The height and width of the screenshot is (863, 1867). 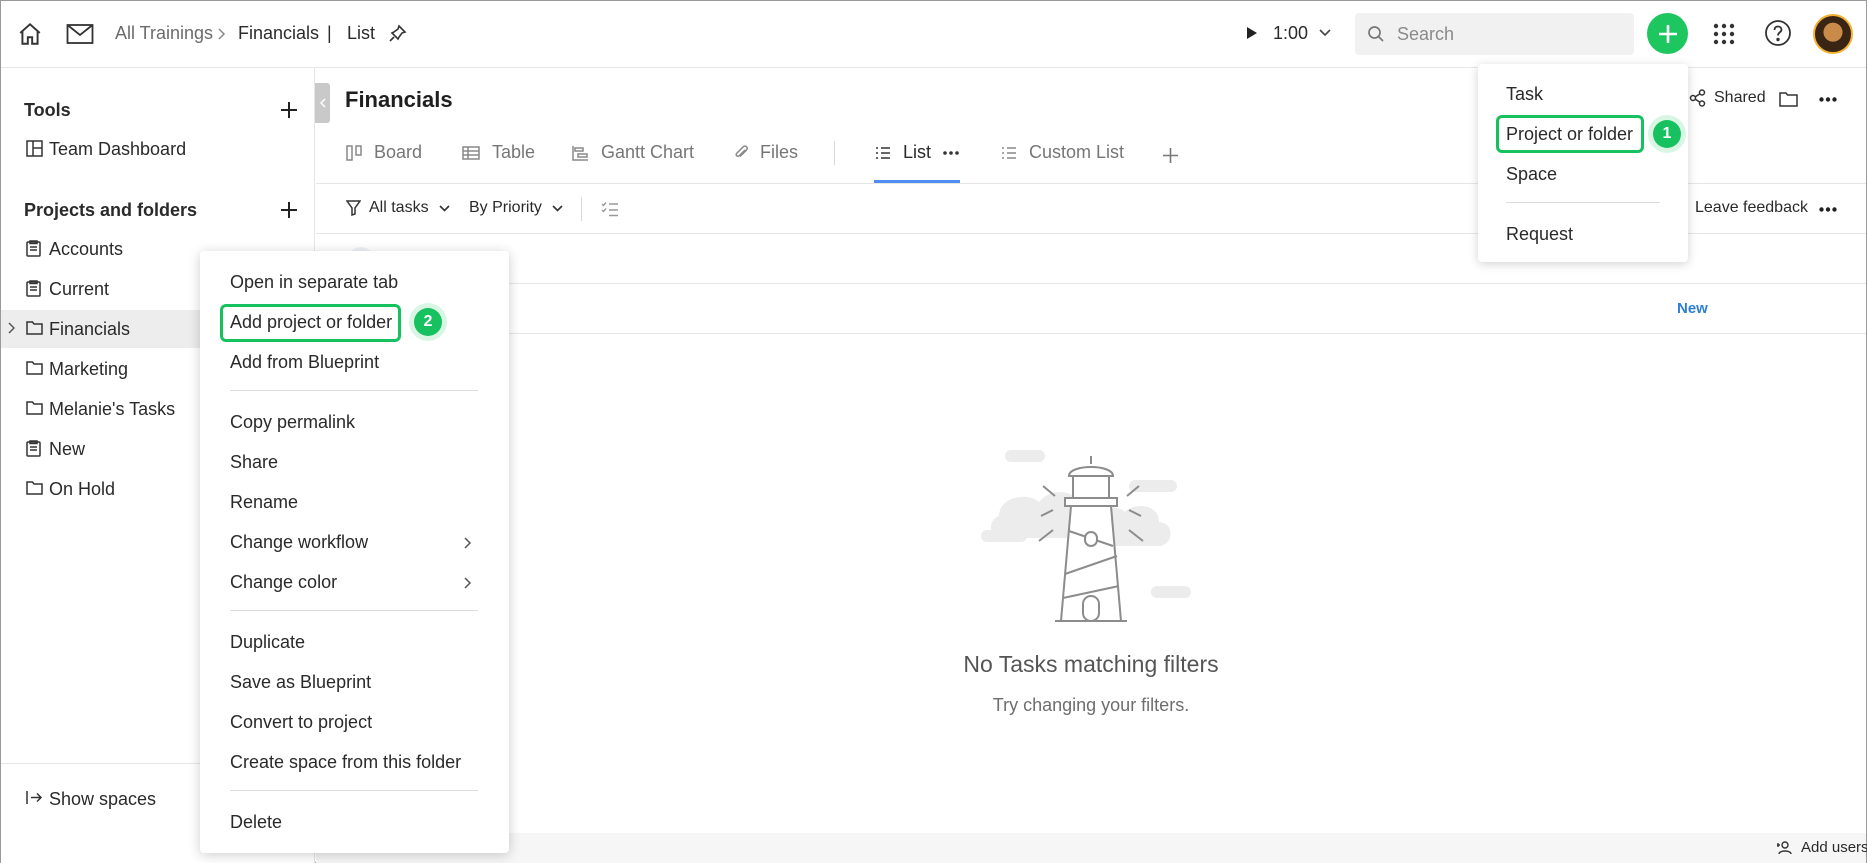 What do you see at coordinates (1751, 208) in the screenshot?
I see `leave-feedback-link: Leave feedback` at bounding box center [1751, 208].